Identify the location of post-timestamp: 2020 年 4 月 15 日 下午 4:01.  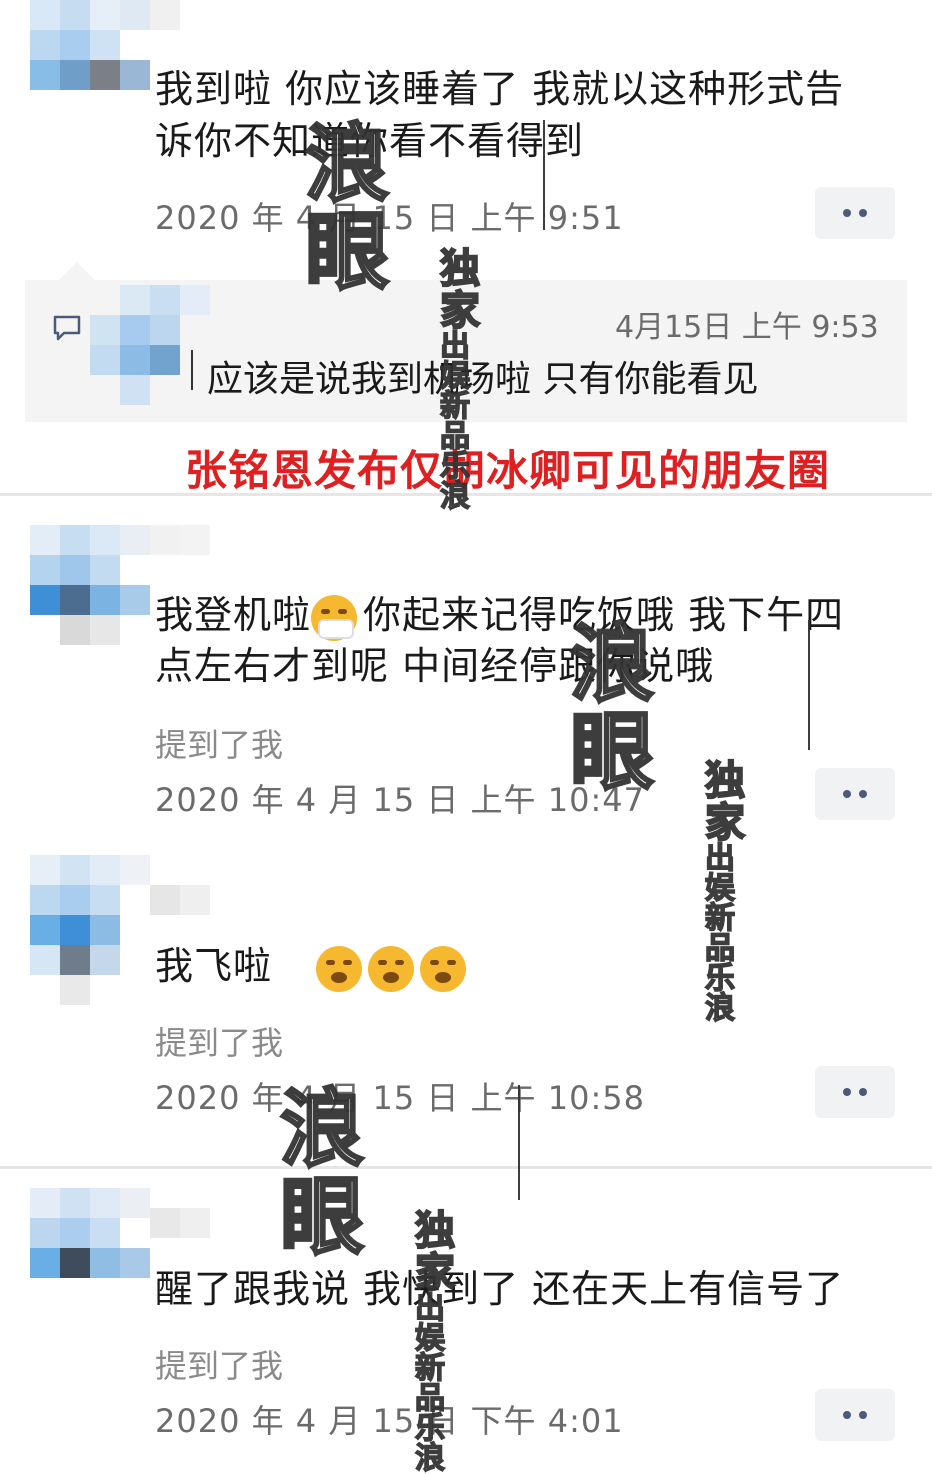
(389, 1421).